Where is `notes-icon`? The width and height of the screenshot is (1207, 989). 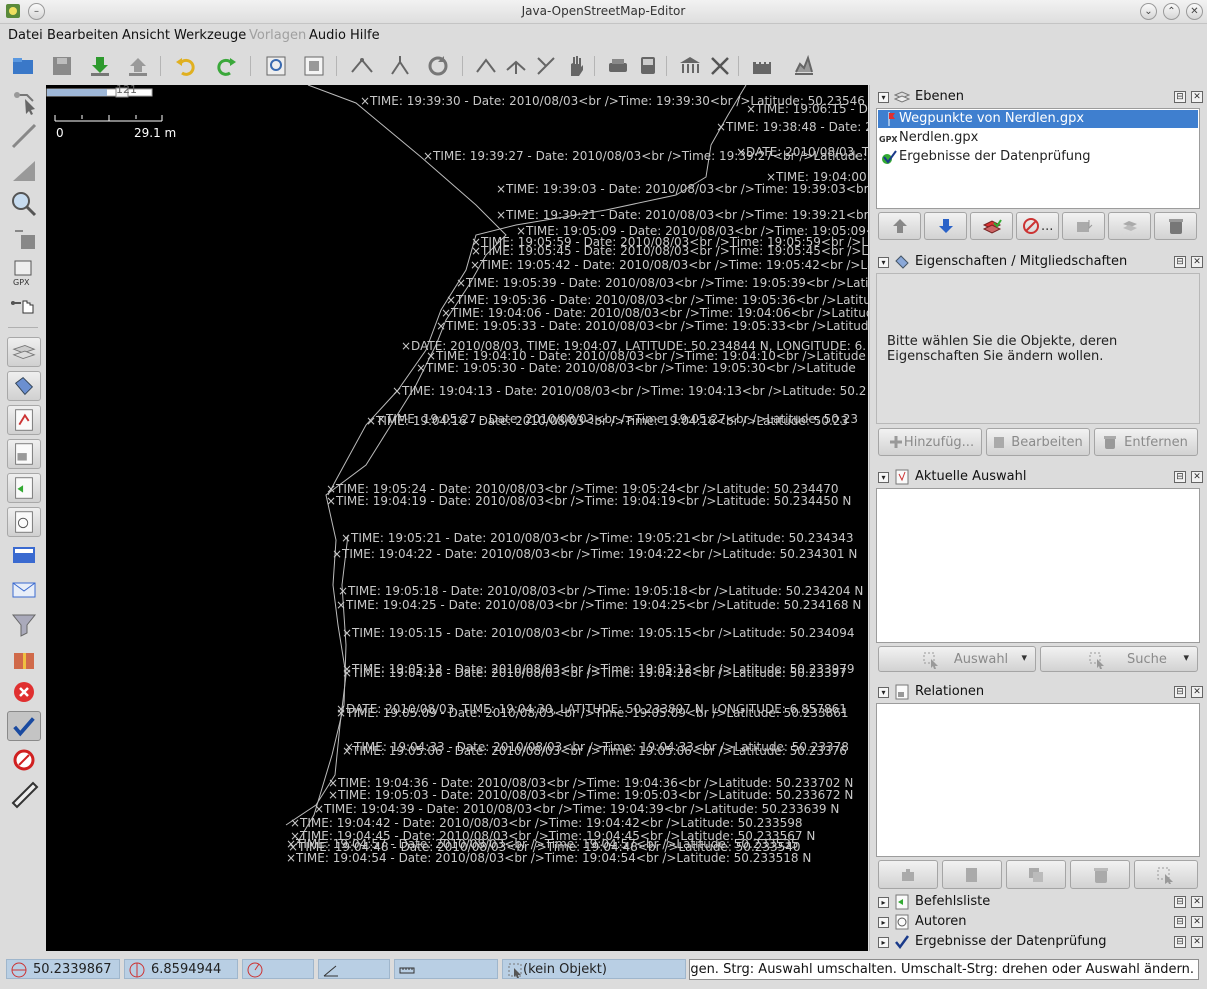 notes-icon is located at coordinates (24, 556).